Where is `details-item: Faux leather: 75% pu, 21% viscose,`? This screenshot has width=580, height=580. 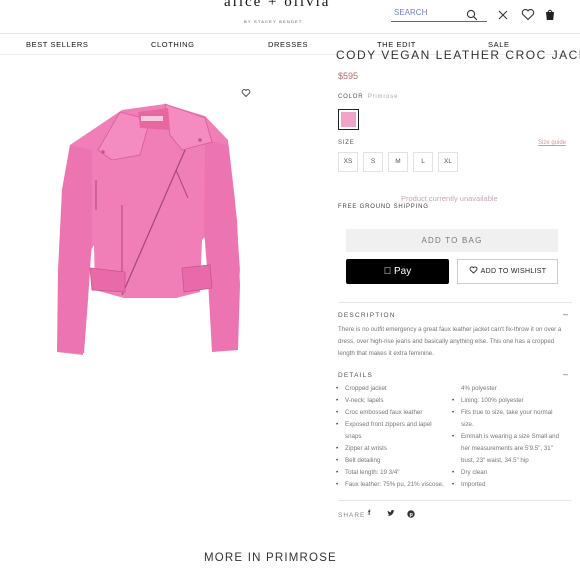 details-item: Faux leather: 75% pu, 21% viscose, is located at coordinates (397, 485).